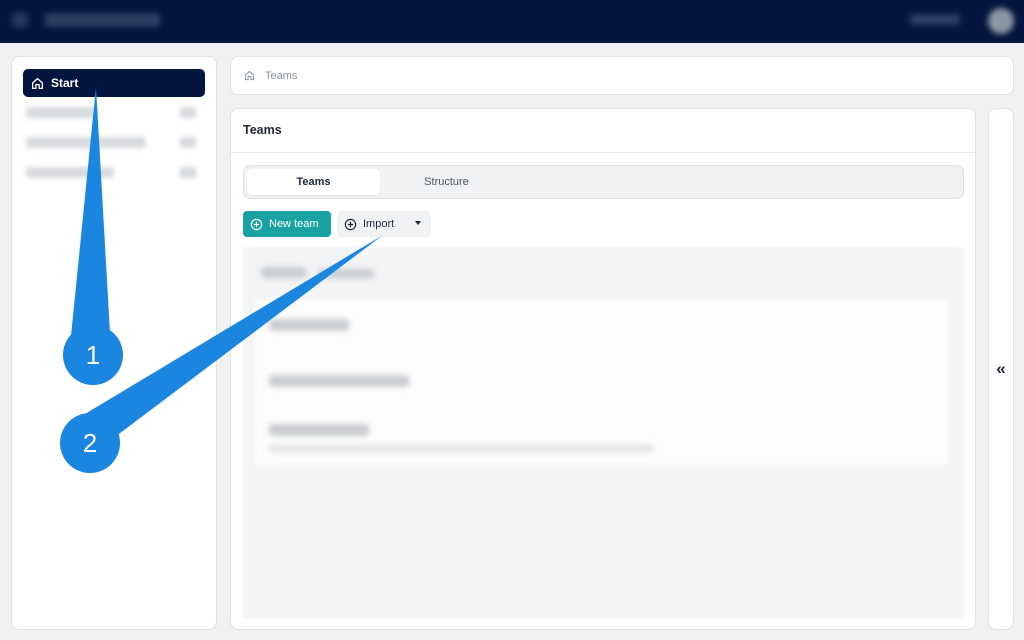 The height and width of the screenshot is (640, 1024). Describe the element at coordinates (114, 83) in the screenshot. I see `sidebar-item-start: Start` at that location.